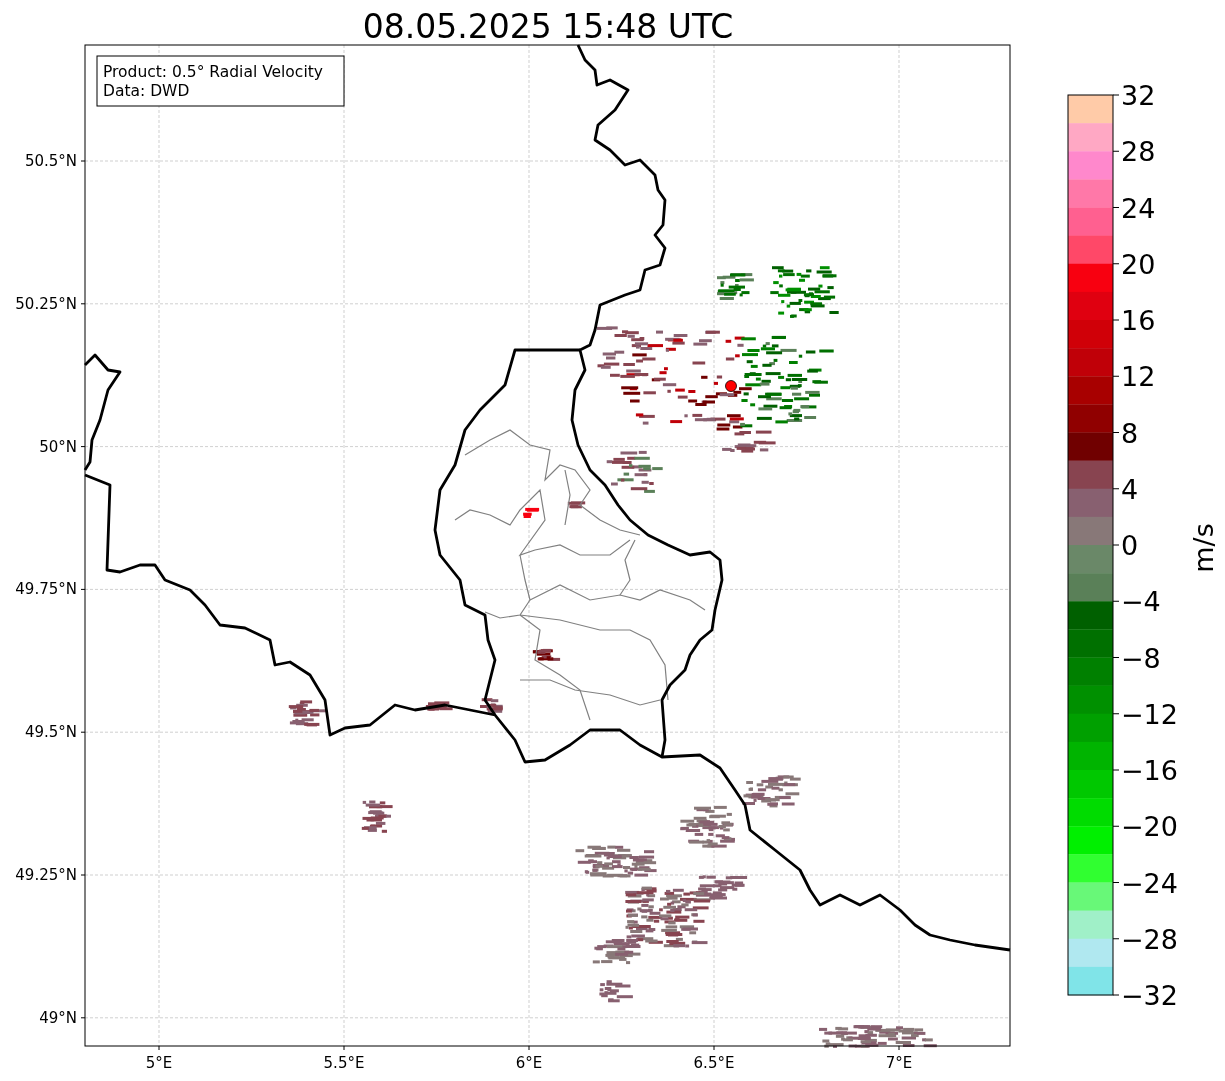 The width and height of the screenshot is (1225, 1081). What do you see at coordinates (146, 91) in the screenshot?
I see `info-text: Data: DWD` at bounding box center [146, 91].